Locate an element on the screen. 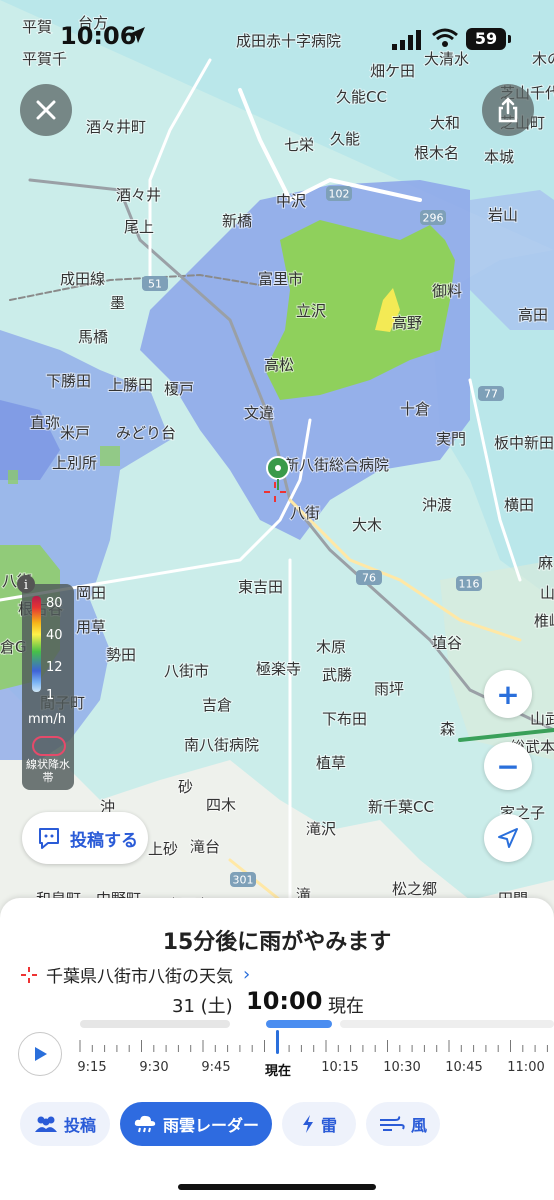 The width and height of the screenshot is (554, 1200). status-time: 10:06 is located at coordinates (98, 36).